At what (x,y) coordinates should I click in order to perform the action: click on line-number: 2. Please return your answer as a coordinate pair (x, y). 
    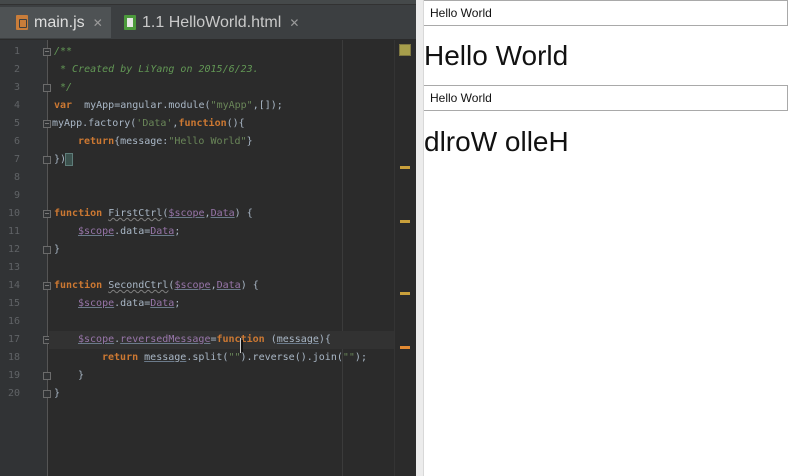
    Looking at the image, I should click on (16, 69).